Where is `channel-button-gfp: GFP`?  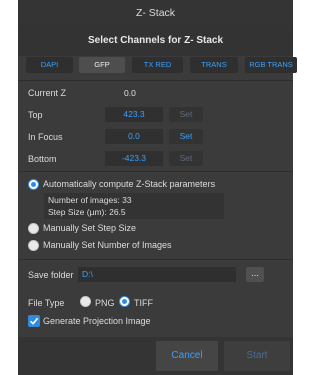 channel-button-gfp: GFP is located at coordinates (102, 65).